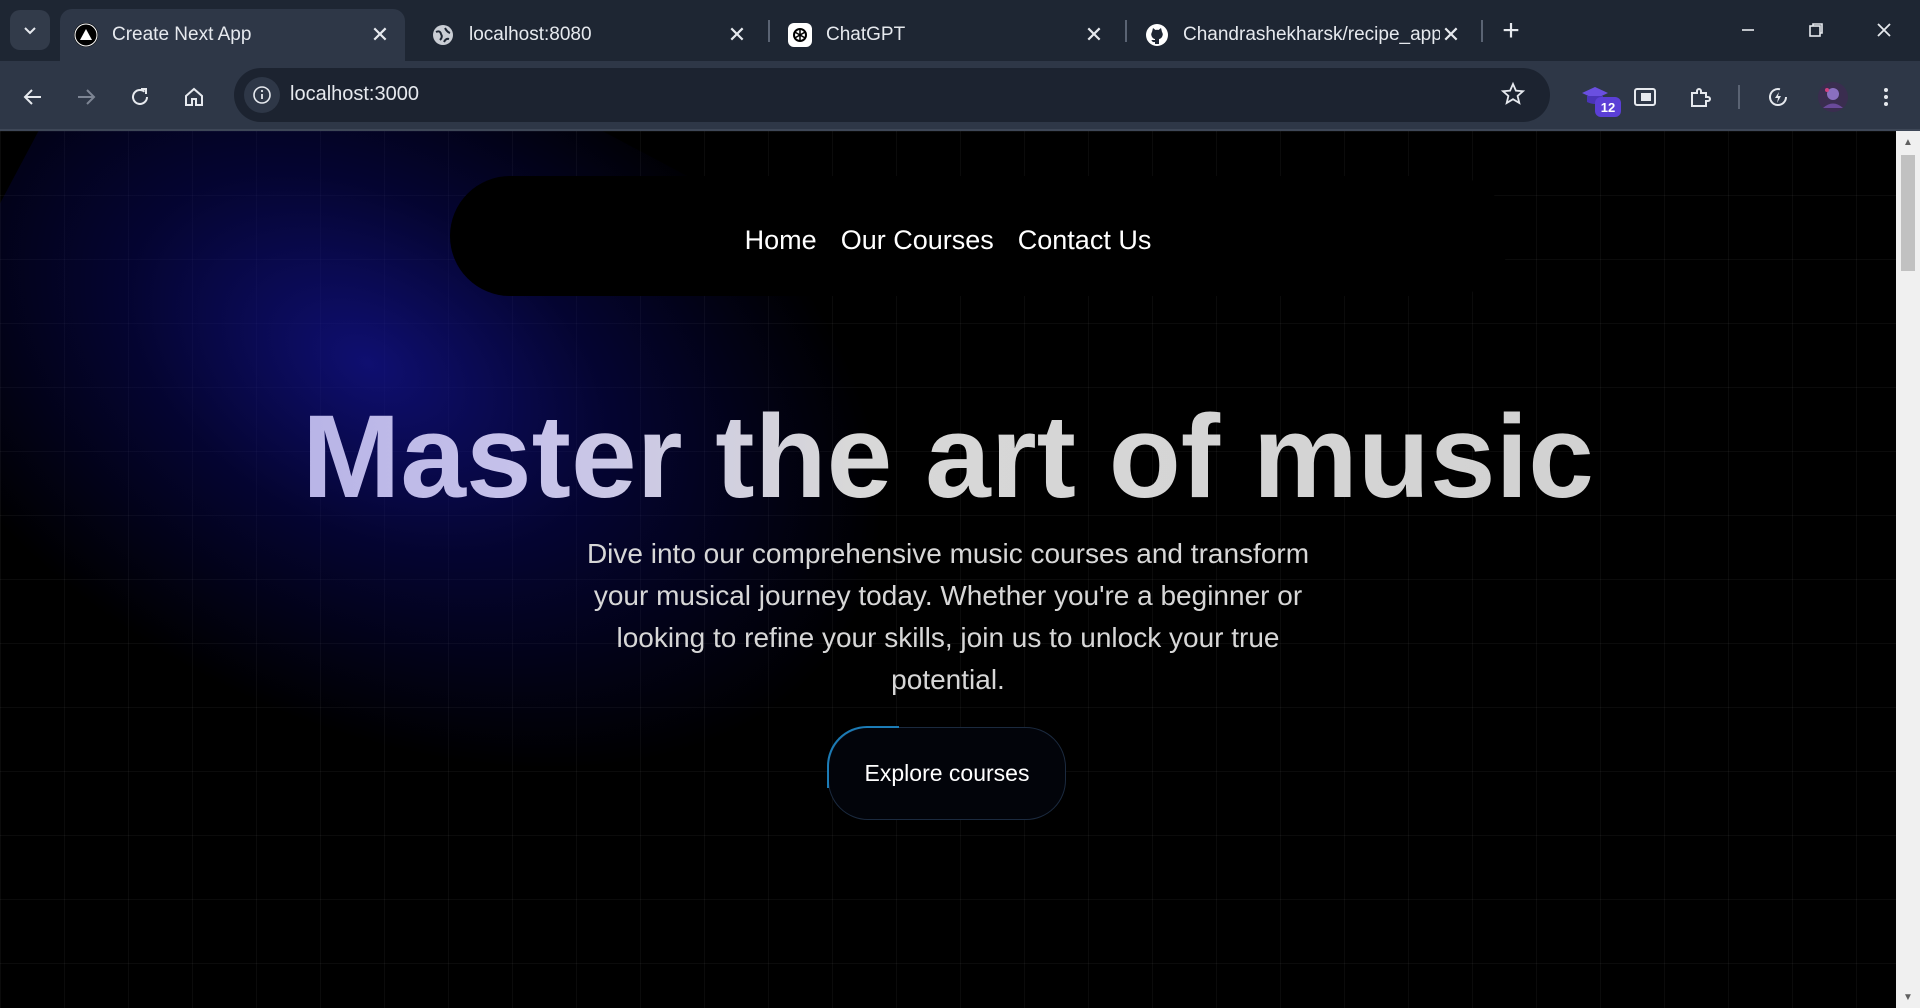  I want to click on explore-courses-label: Explore courses, so click(947, 773).